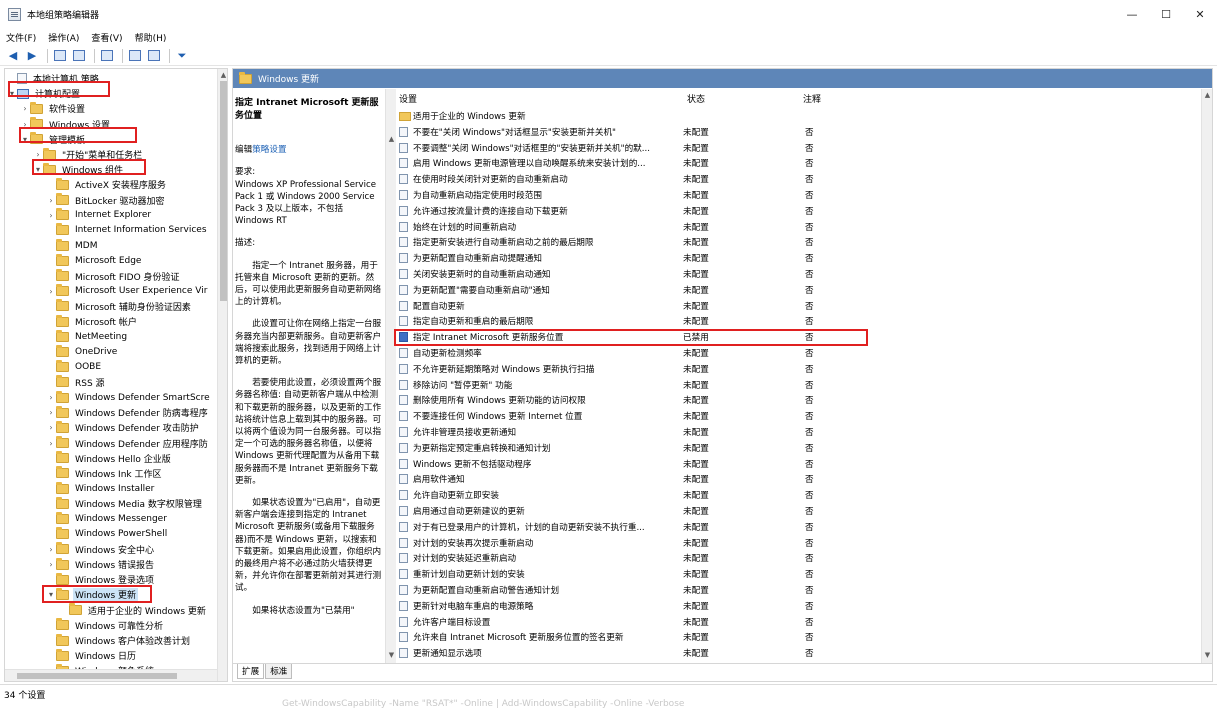 The image size is (1217, 709). I want to click on tree-item: › 软件设置, so click(111, 108).